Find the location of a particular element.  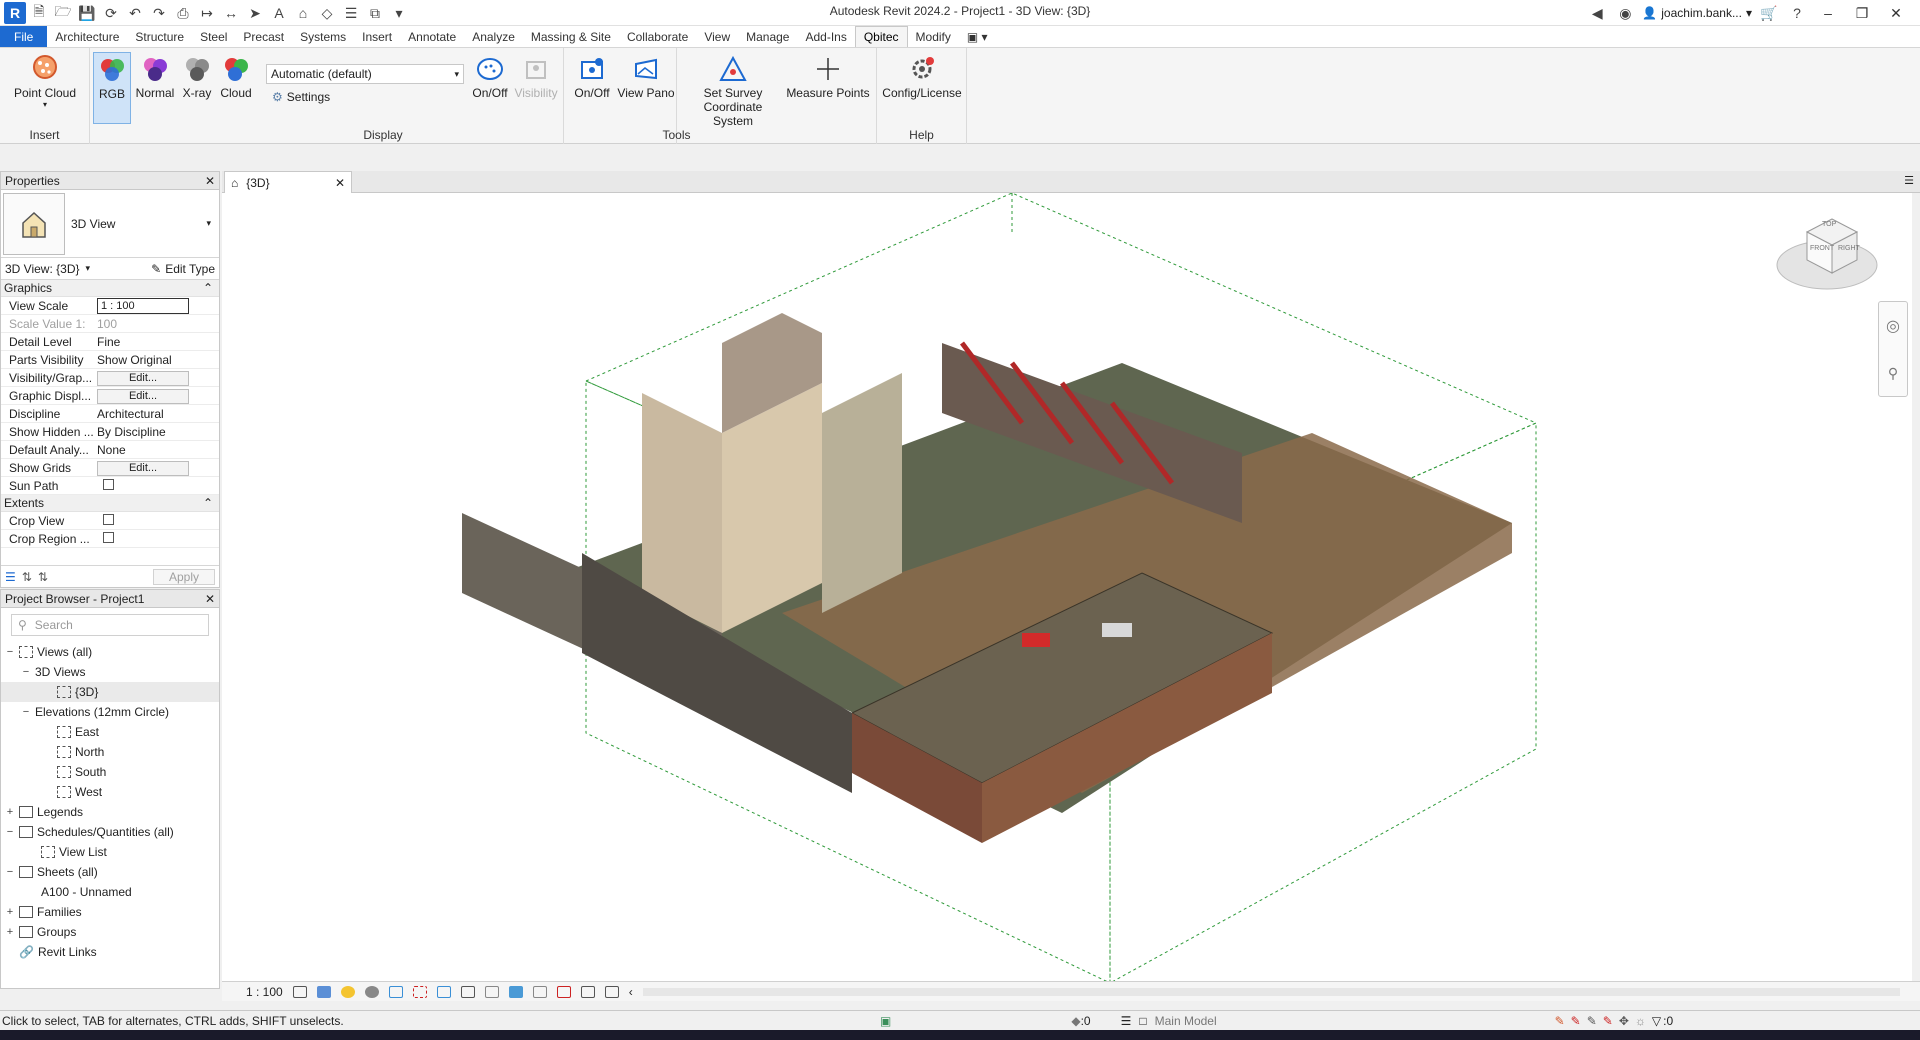

temporary-hide-icon is located at coordinates (491, 991).